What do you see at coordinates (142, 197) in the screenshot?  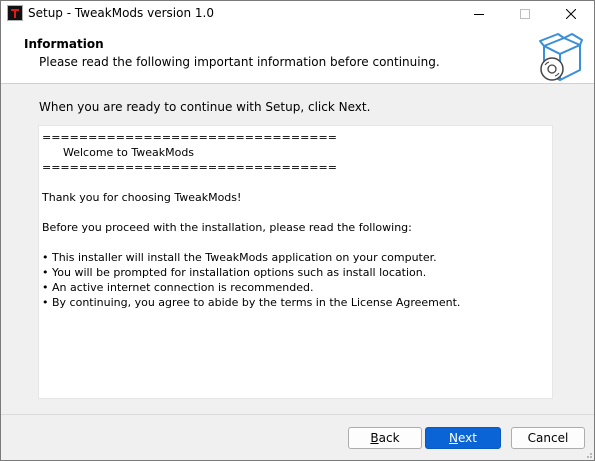 I see `info-text-line: Thank you for choosing TweakMods!` at bounding box center [142, 197].